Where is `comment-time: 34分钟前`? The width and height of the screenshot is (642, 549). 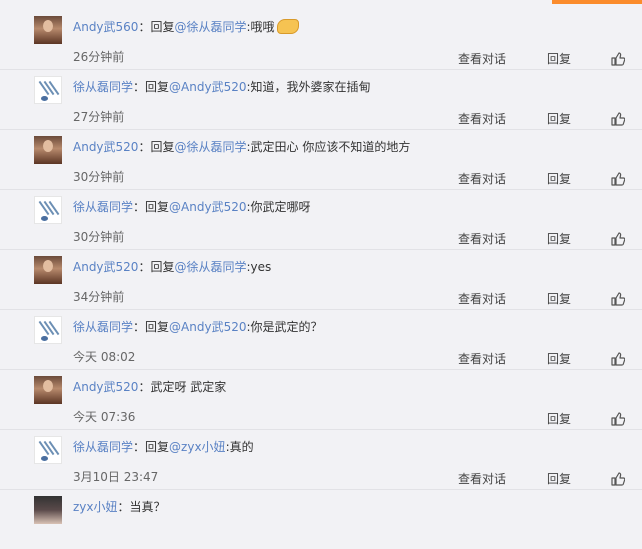 comment-time: 34分钟前 is located at coordinates (99, 297).